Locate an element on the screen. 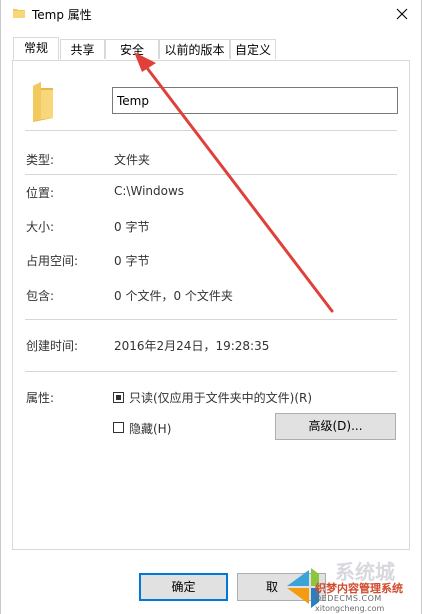  tab-general: 常规 is located at coordinates (36, 48).